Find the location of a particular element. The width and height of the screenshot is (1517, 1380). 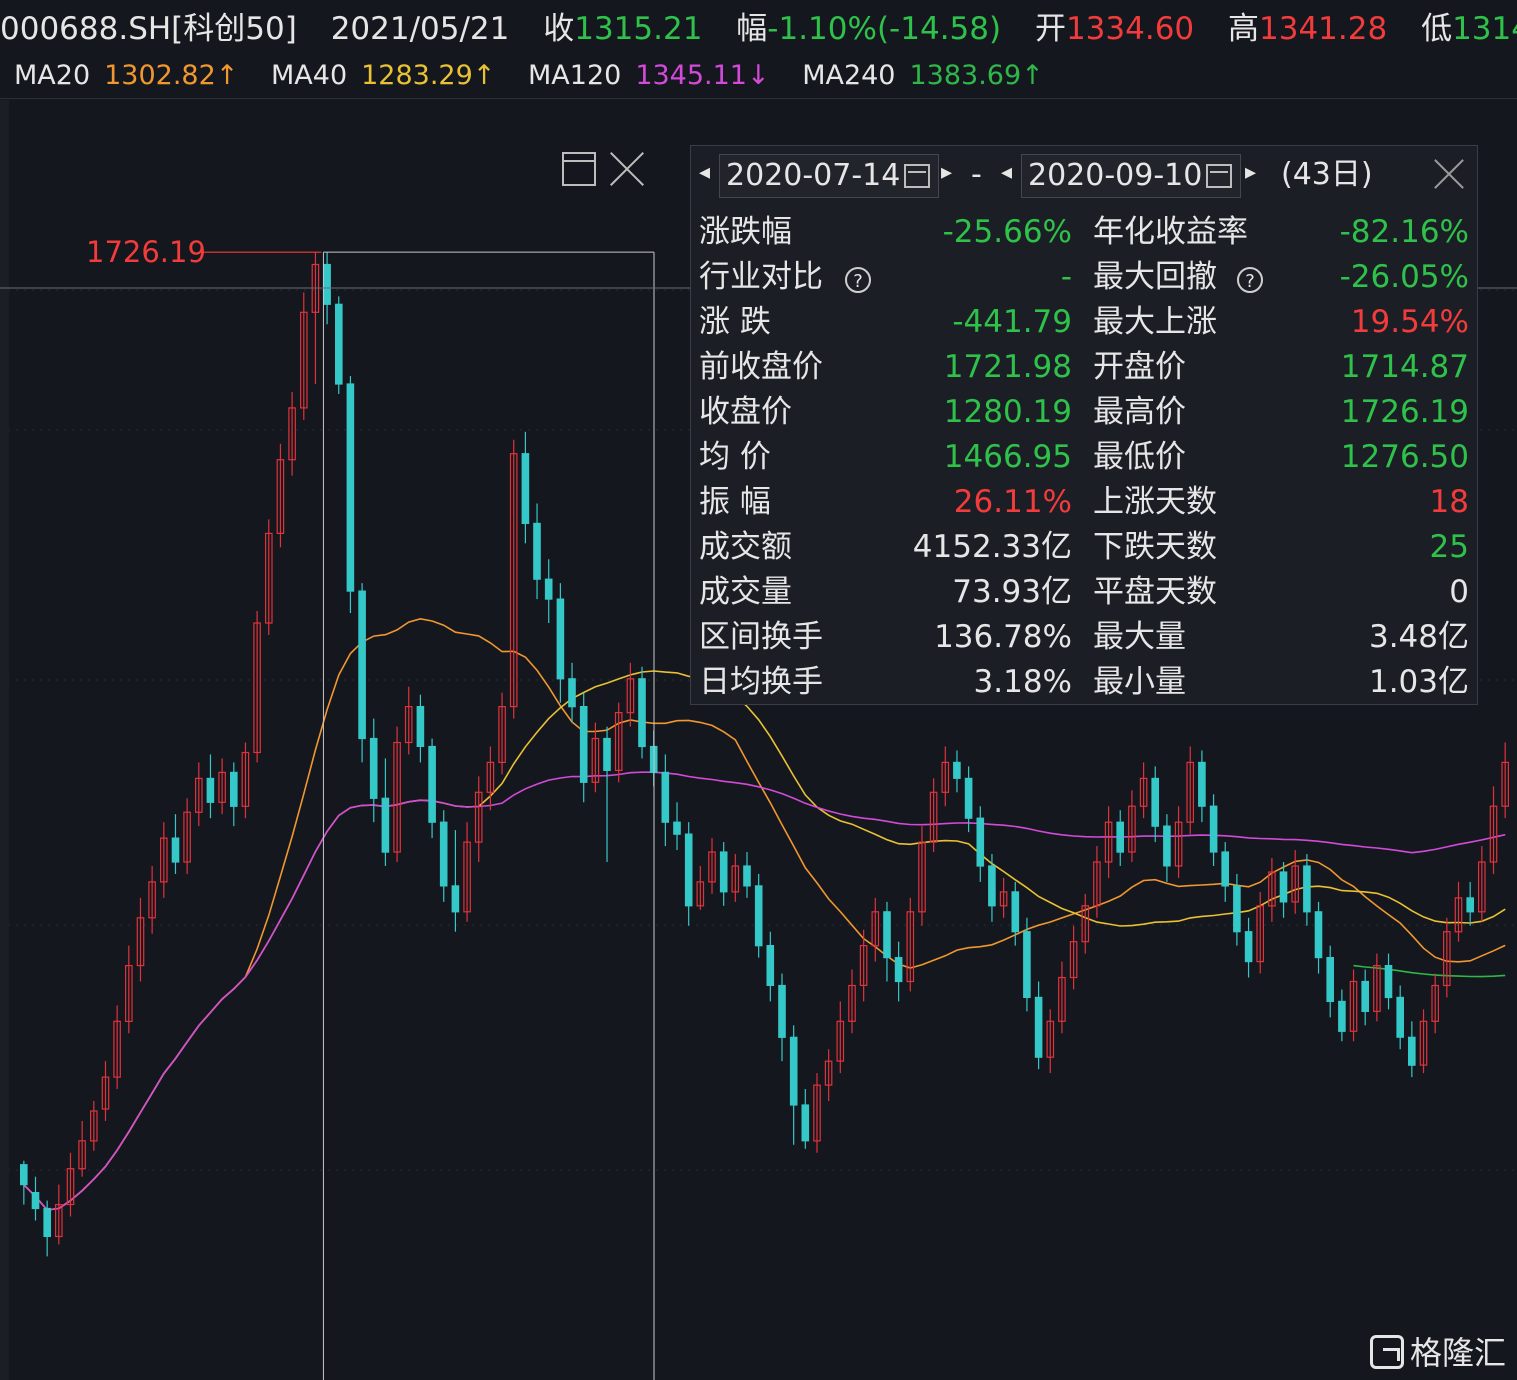

header-divider is located at coordinates (758, 98).